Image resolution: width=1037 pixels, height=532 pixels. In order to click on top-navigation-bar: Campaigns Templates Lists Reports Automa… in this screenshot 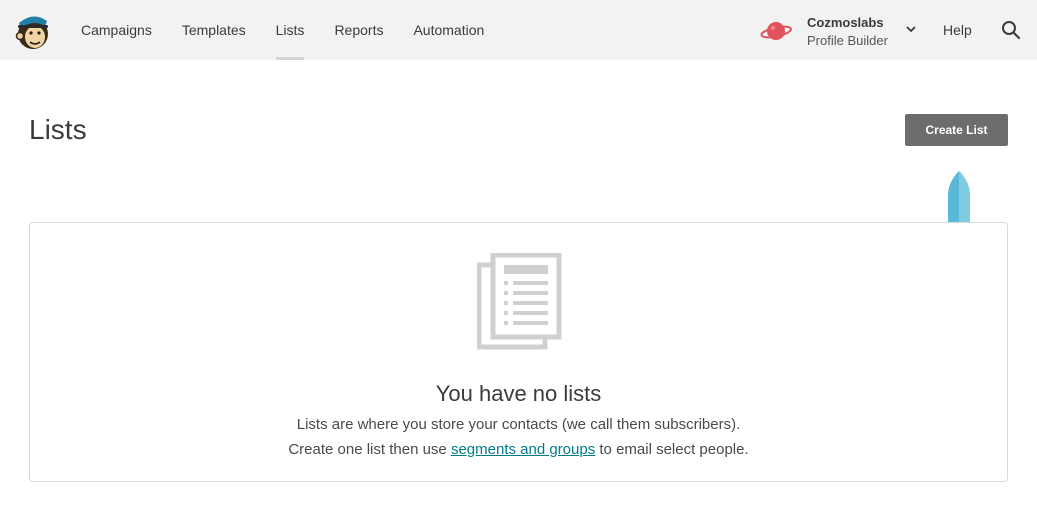, I will do `click(518, 30)`.